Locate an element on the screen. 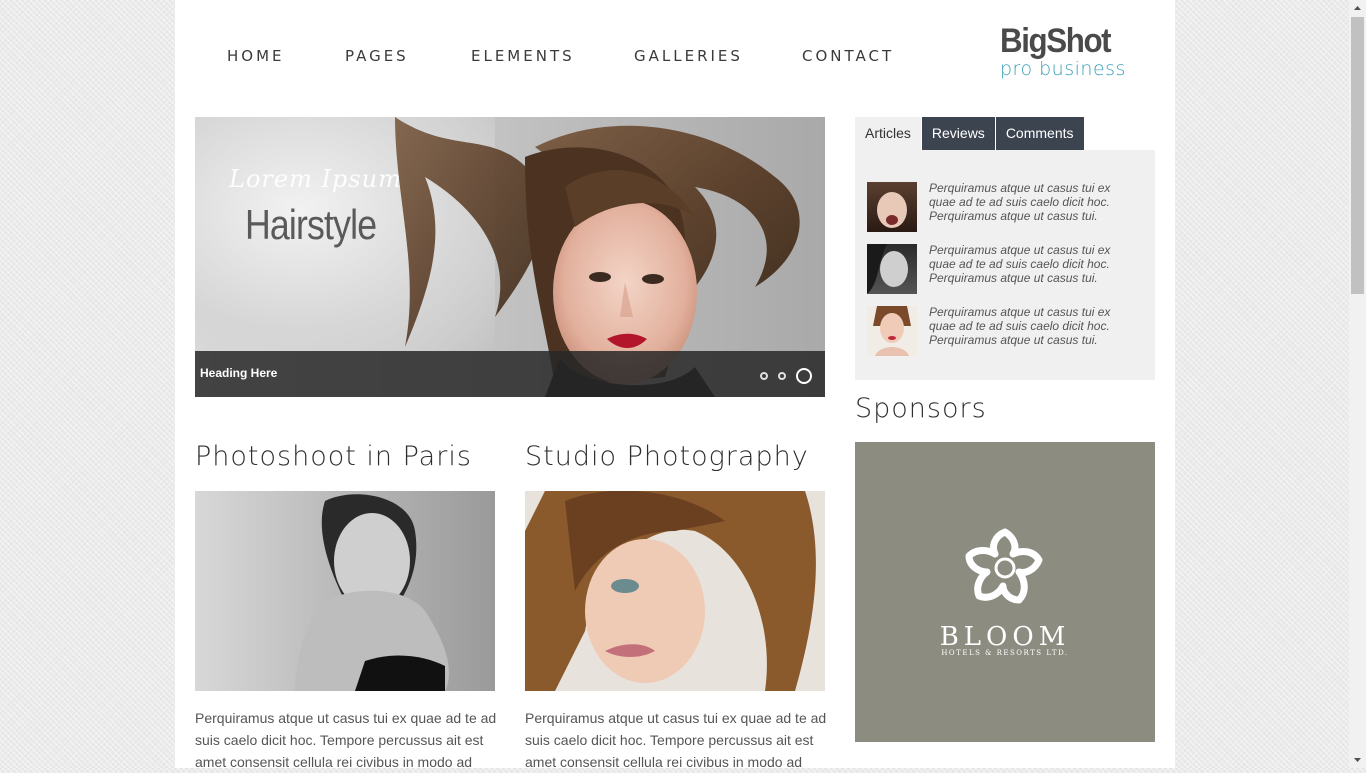 The image size is (1366, 773). nav-elements: ELEMENTS is located at coordinates (552, 57).